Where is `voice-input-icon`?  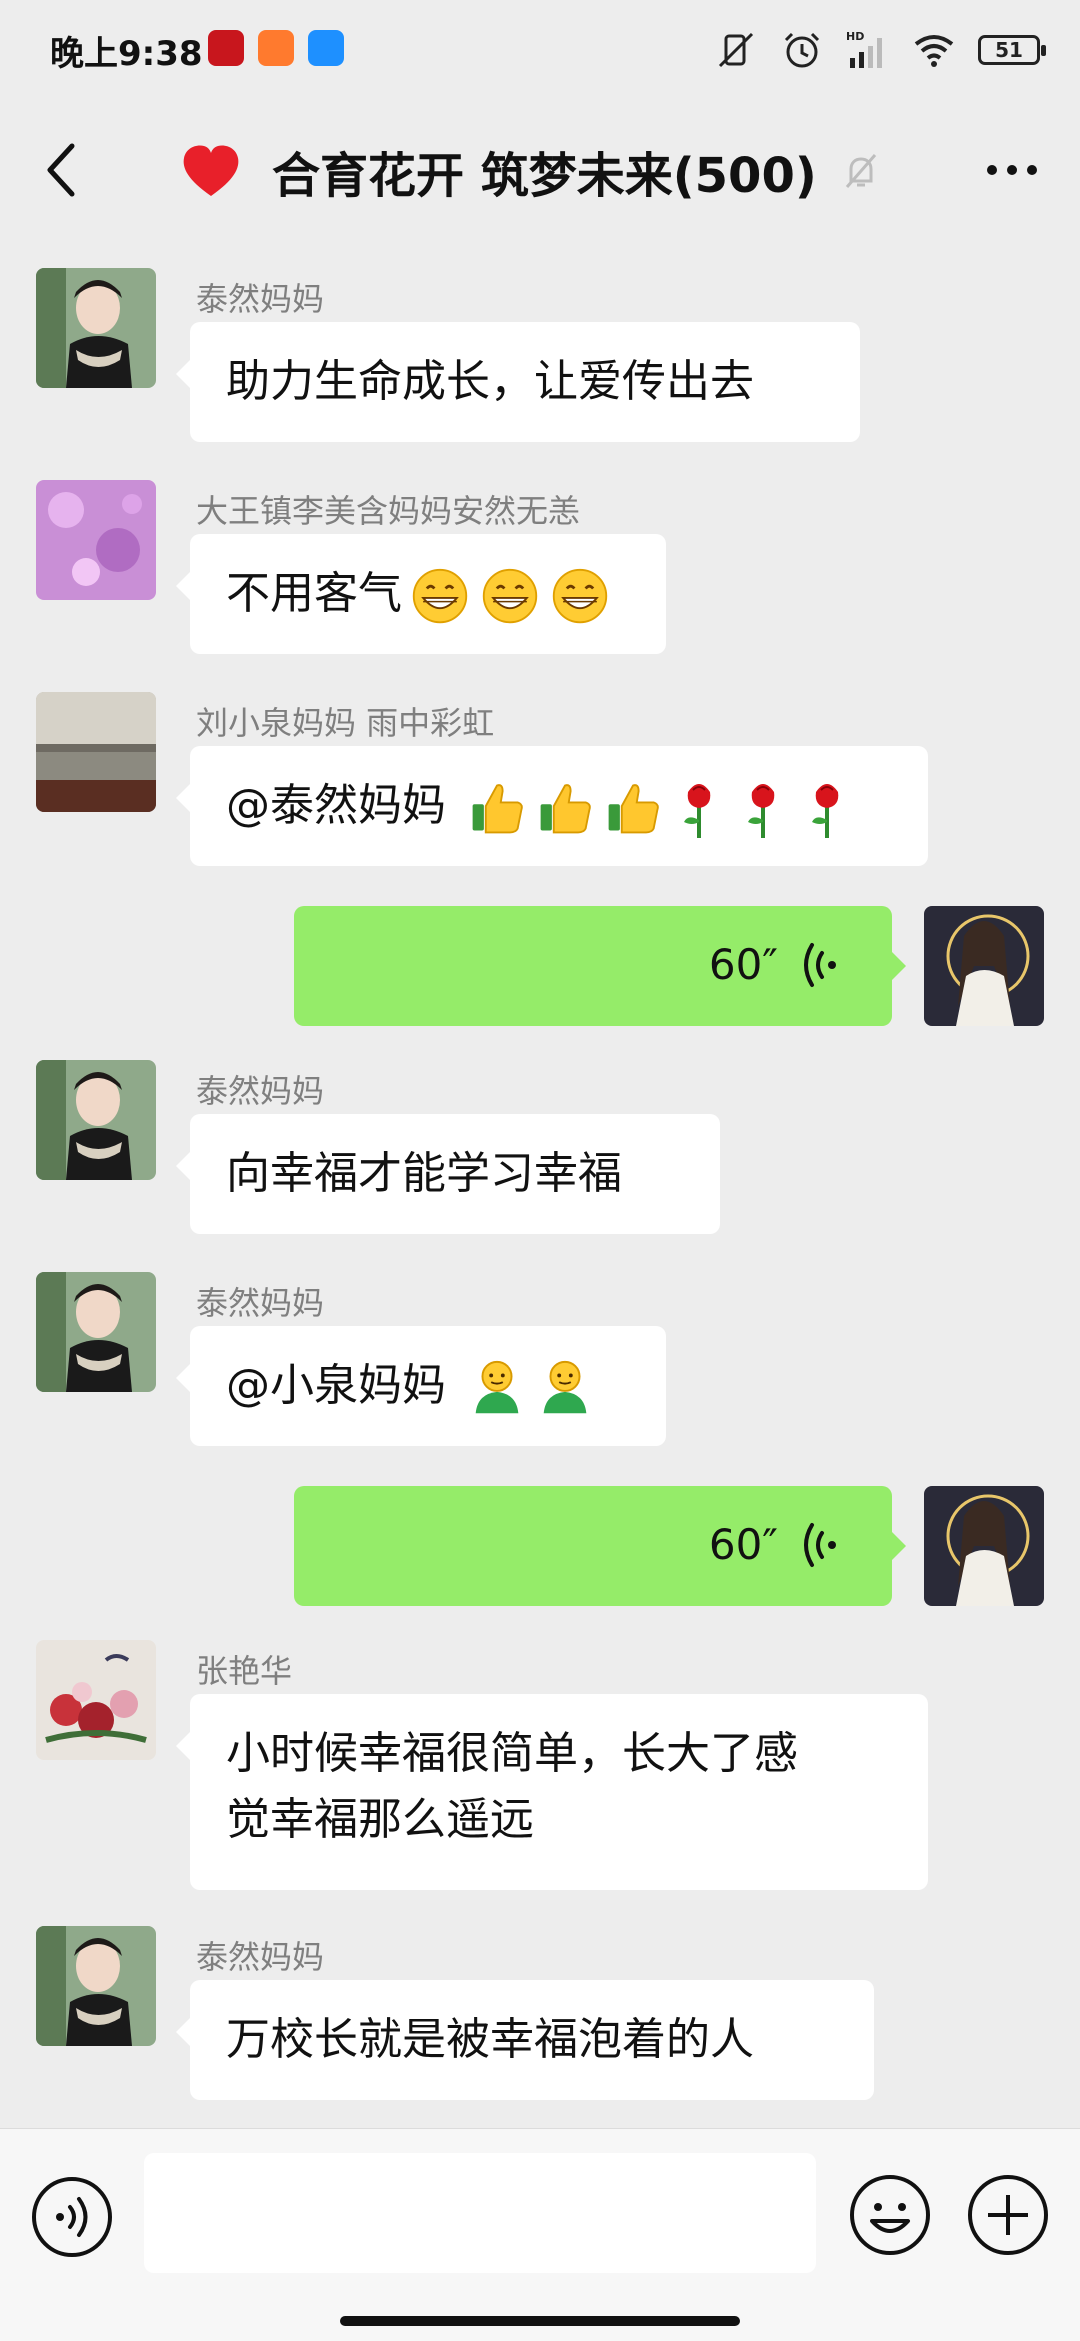 voice-input-icon is located at coordinates (72, 2217).